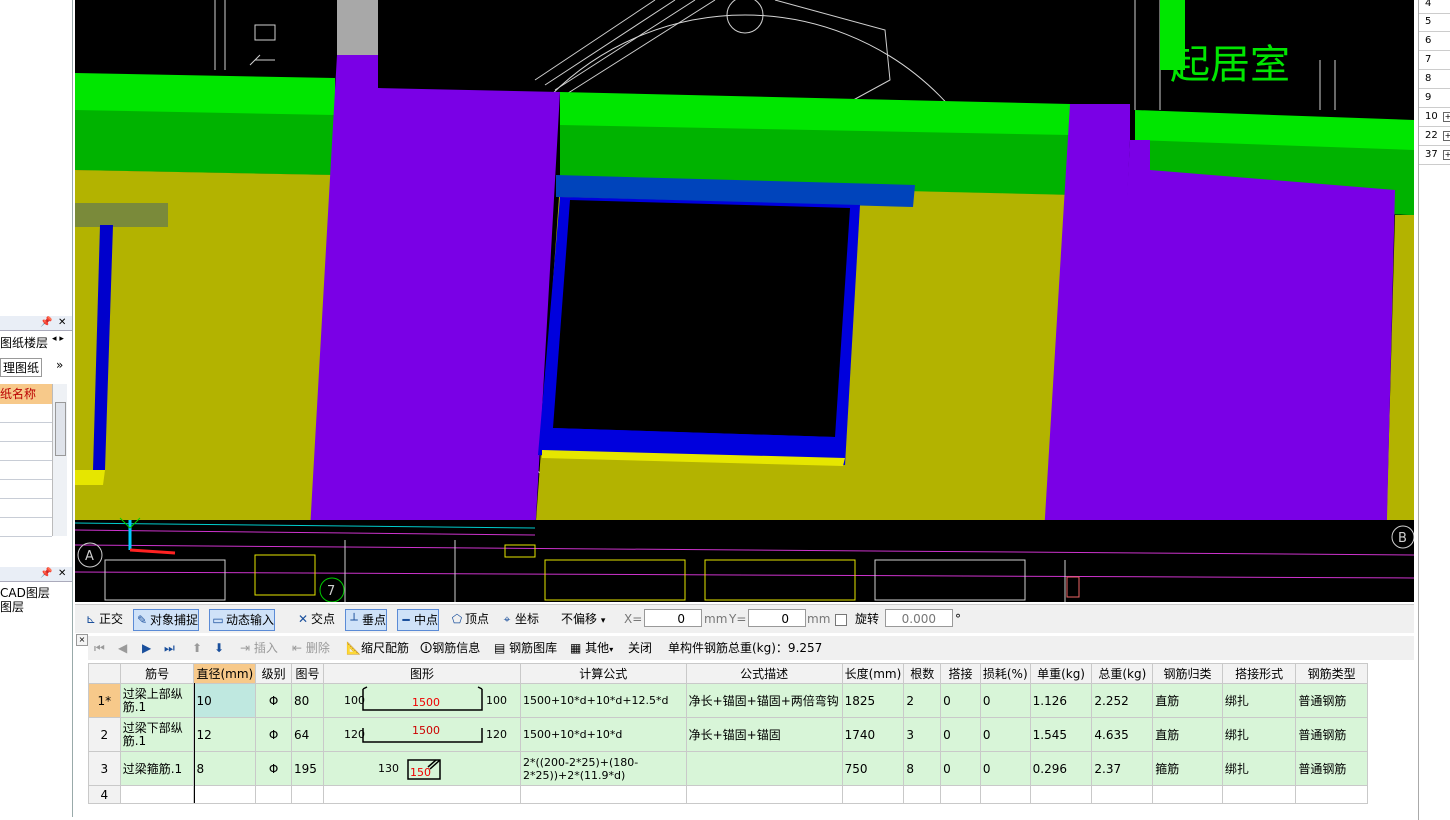 The width and height of the screenshot is (1450, 820). What do you see at coordinates (1434, 41) in the screenshot?
I see `list-item: 6` at bounding box center [1434, 41].